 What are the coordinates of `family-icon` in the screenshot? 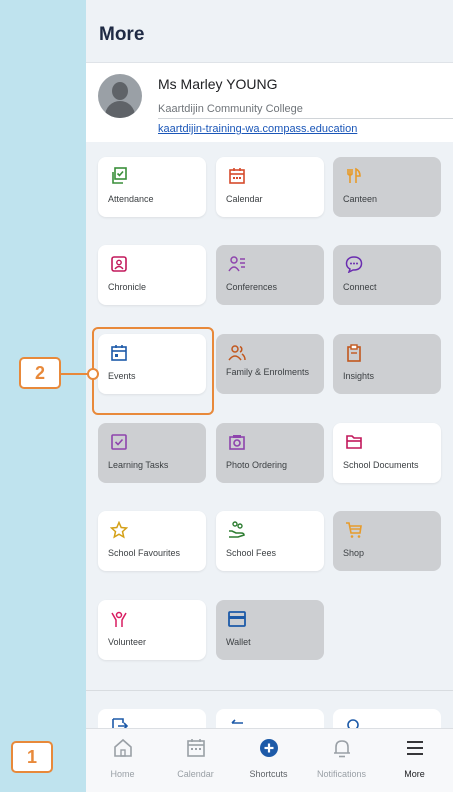 It's located at (237, 353).